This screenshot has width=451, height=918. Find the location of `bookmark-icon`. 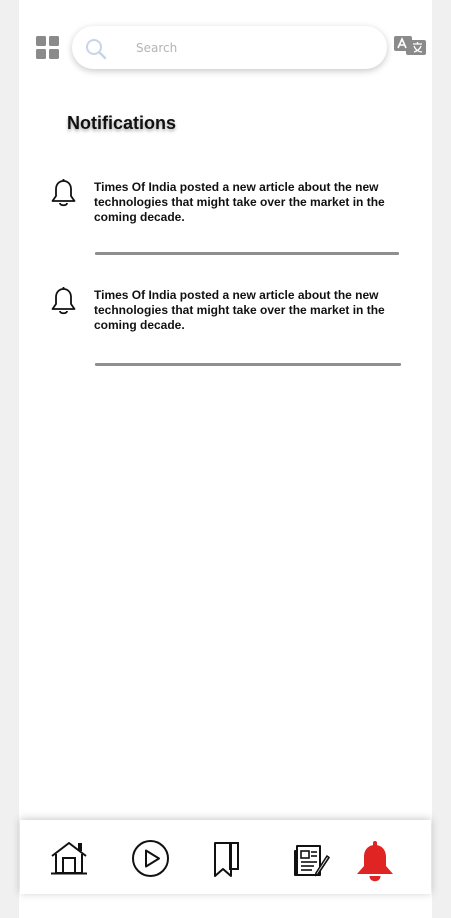

bookmark-icon is located at coordinates (226, 860).